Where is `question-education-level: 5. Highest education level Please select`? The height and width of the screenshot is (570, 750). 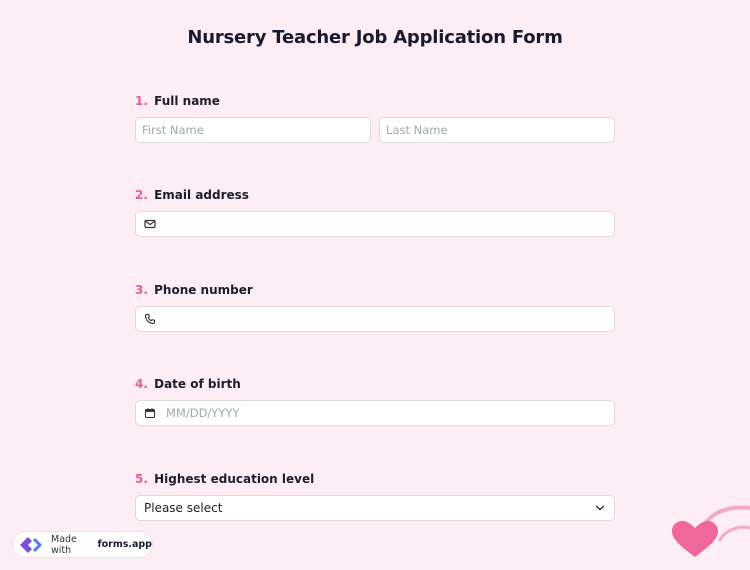
question-education-level: 5. Highest education level Please select is located at coordinates (375, 495).